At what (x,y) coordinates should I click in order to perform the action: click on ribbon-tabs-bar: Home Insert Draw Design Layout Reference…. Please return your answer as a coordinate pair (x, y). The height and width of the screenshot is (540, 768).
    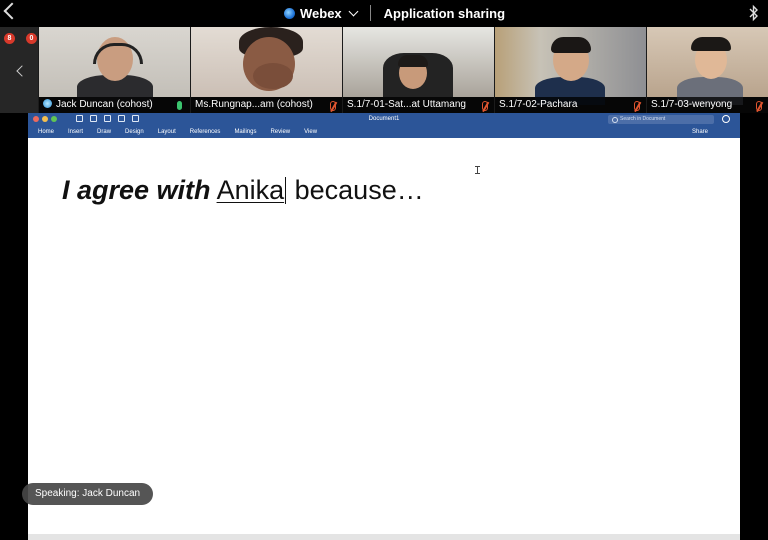
    Looking at the image, I should click on (384, 132).